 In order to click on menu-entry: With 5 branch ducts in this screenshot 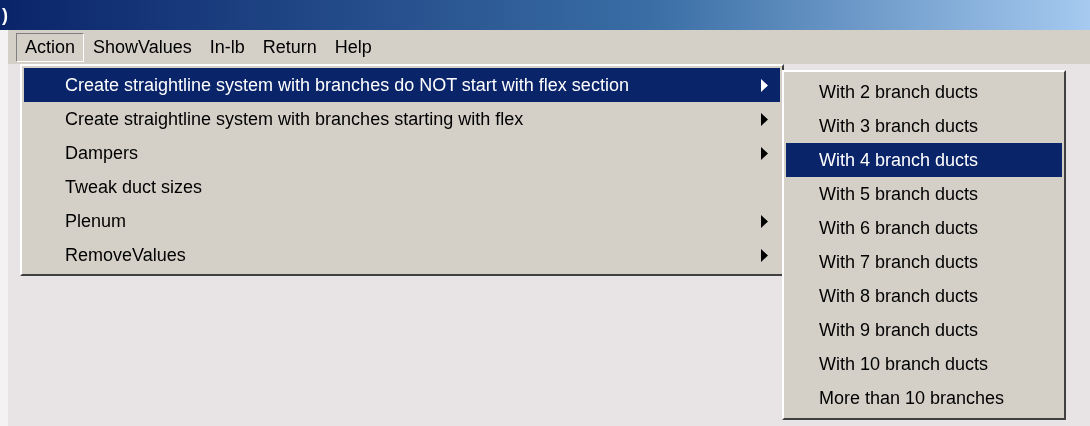, I will do `click(924, 194)`.